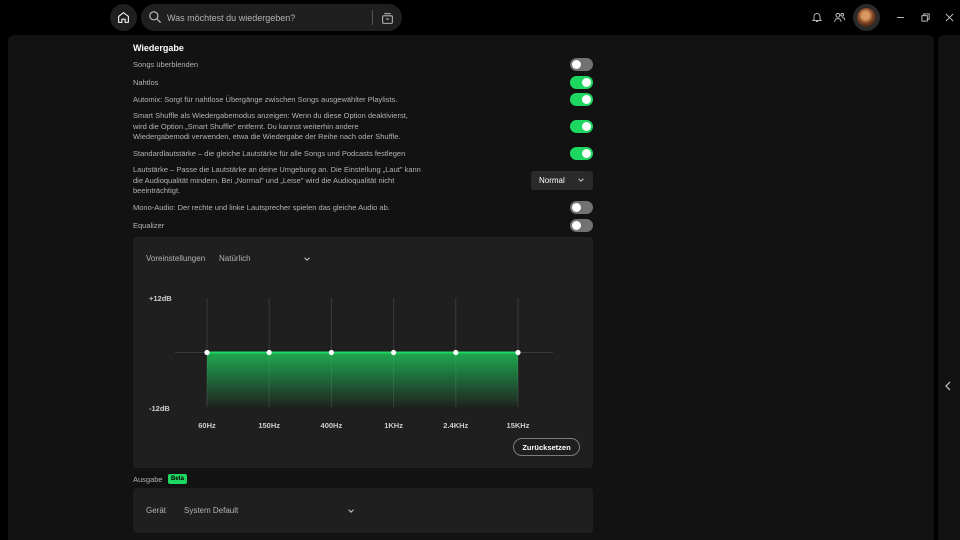 Image resolution: width=960 pixels, height=540 pixels. I want to click on gapless-label: Nahtlos, so click(146, 82).